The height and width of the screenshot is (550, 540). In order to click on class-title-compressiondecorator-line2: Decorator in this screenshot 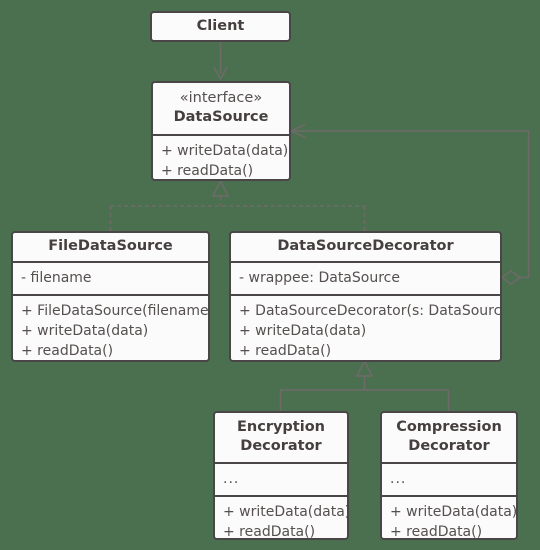, I will do `click(449, 446)`.